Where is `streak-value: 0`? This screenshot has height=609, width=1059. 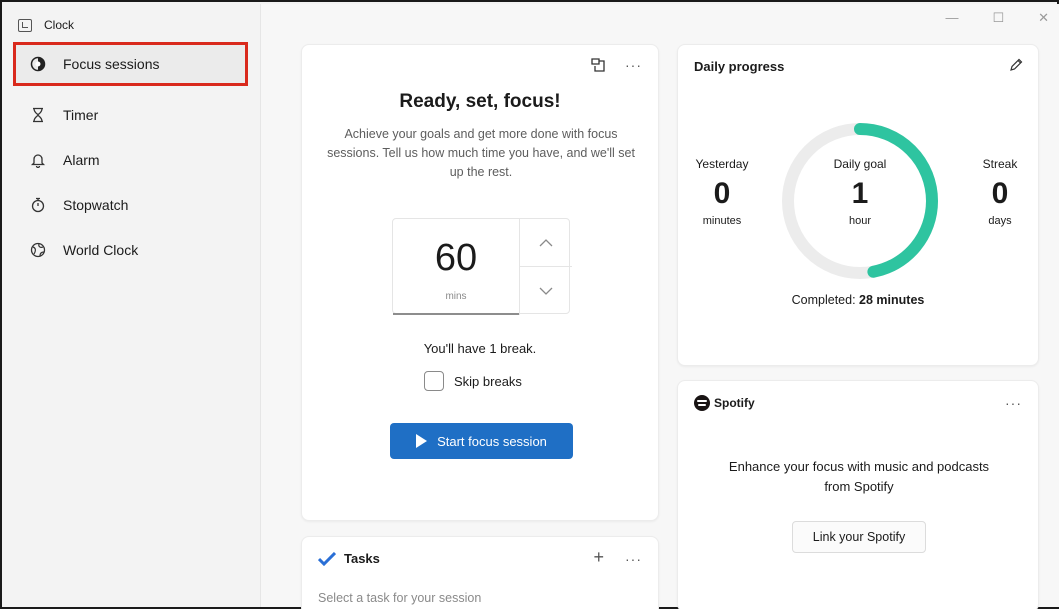 streak-value: 0 is located at coordinates (1000, 193).